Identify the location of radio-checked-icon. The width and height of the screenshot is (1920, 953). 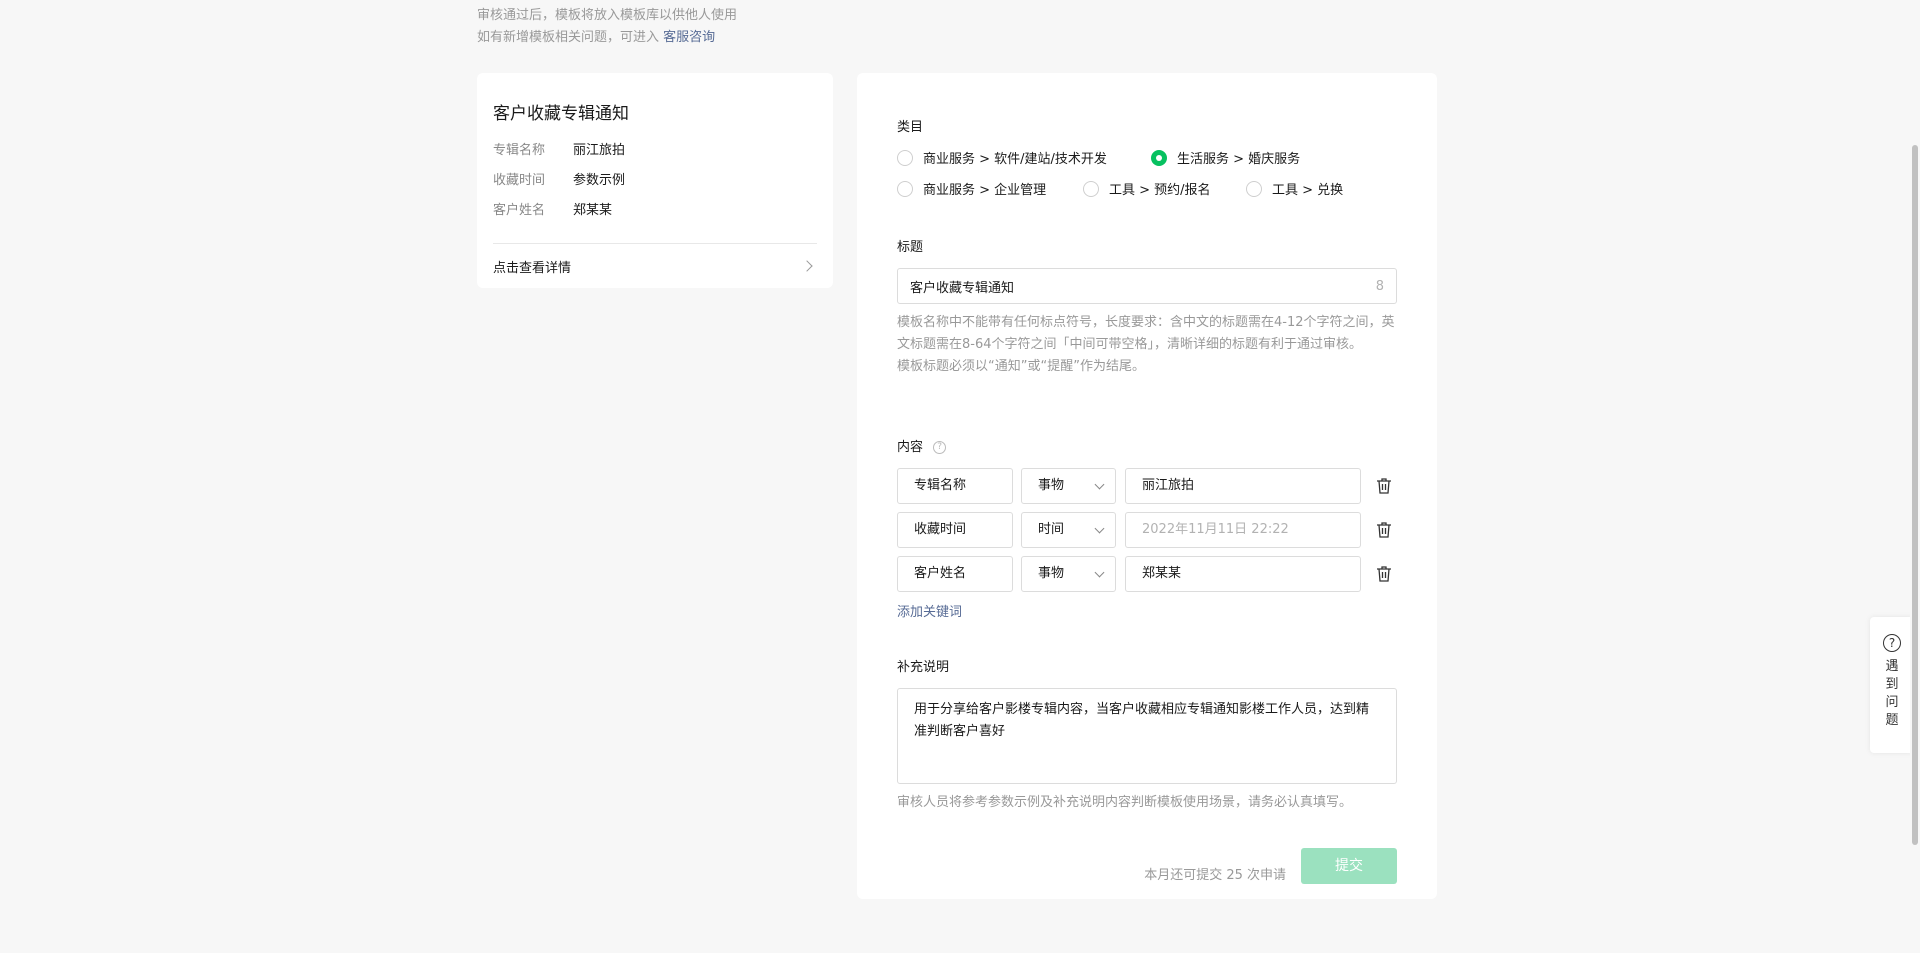
(1159, 157).